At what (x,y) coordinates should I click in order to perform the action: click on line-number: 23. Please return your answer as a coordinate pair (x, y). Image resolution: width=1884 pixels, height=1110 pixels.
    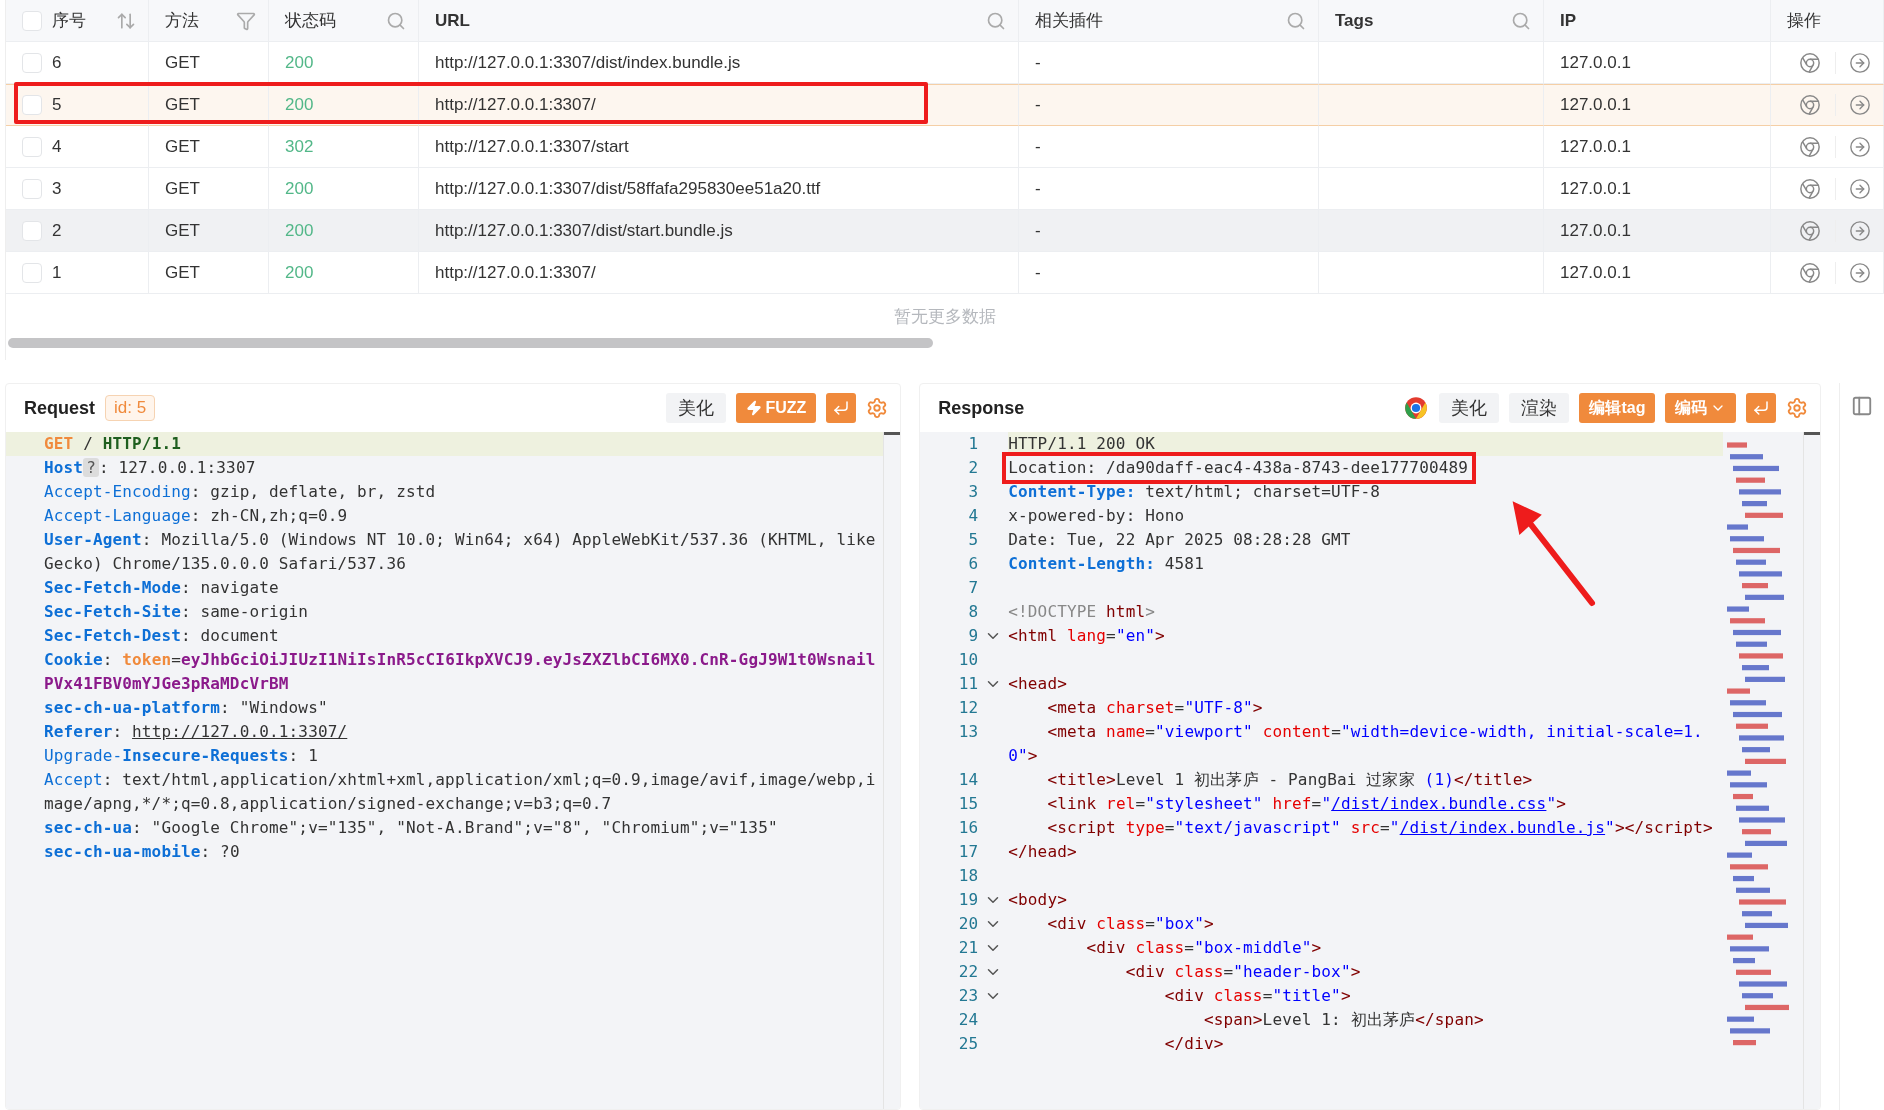
    Looking at the image, I should click on (968, 996).